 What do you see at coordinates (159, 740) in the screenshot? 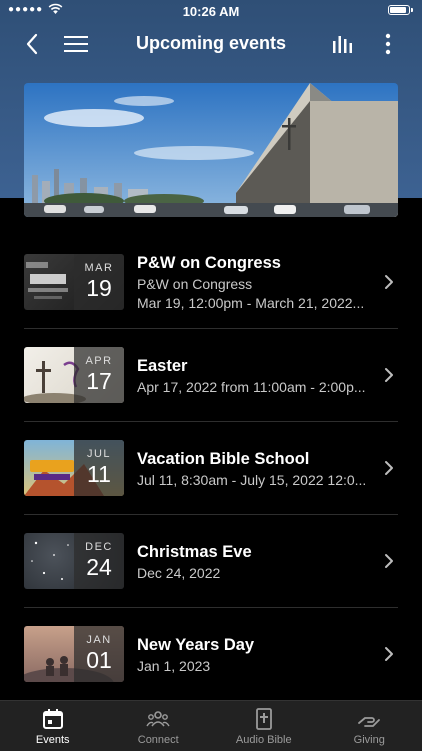
I see `tab-label: Connect` at bounding box center [159, 740].